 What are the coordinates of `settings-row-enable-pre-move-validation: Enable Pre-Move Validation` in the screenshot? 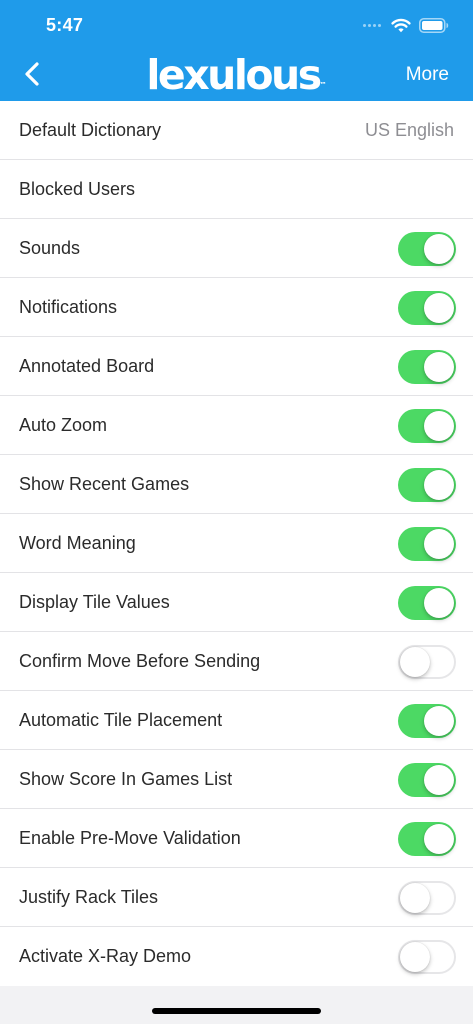 It's located at (236, 838).